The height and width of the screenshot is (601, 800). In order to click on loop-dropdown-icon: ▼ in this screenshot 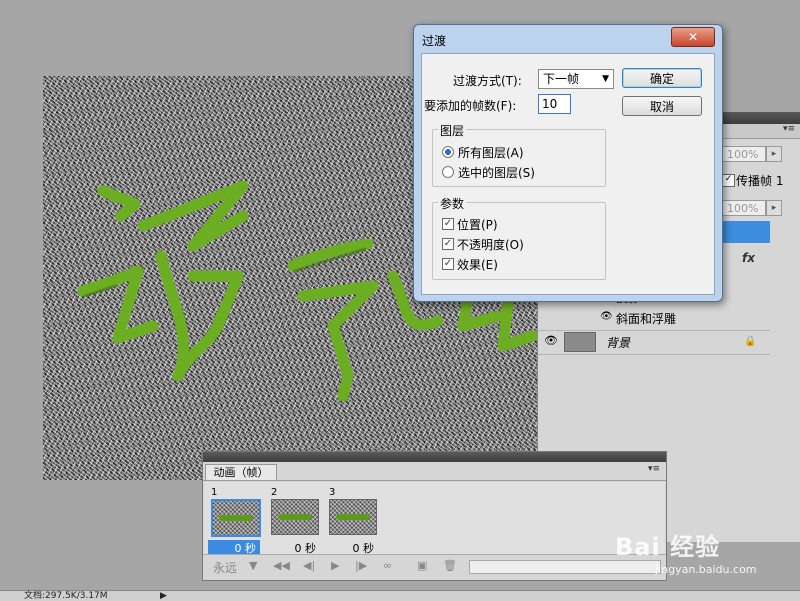, I will do `click(253, 565)`.